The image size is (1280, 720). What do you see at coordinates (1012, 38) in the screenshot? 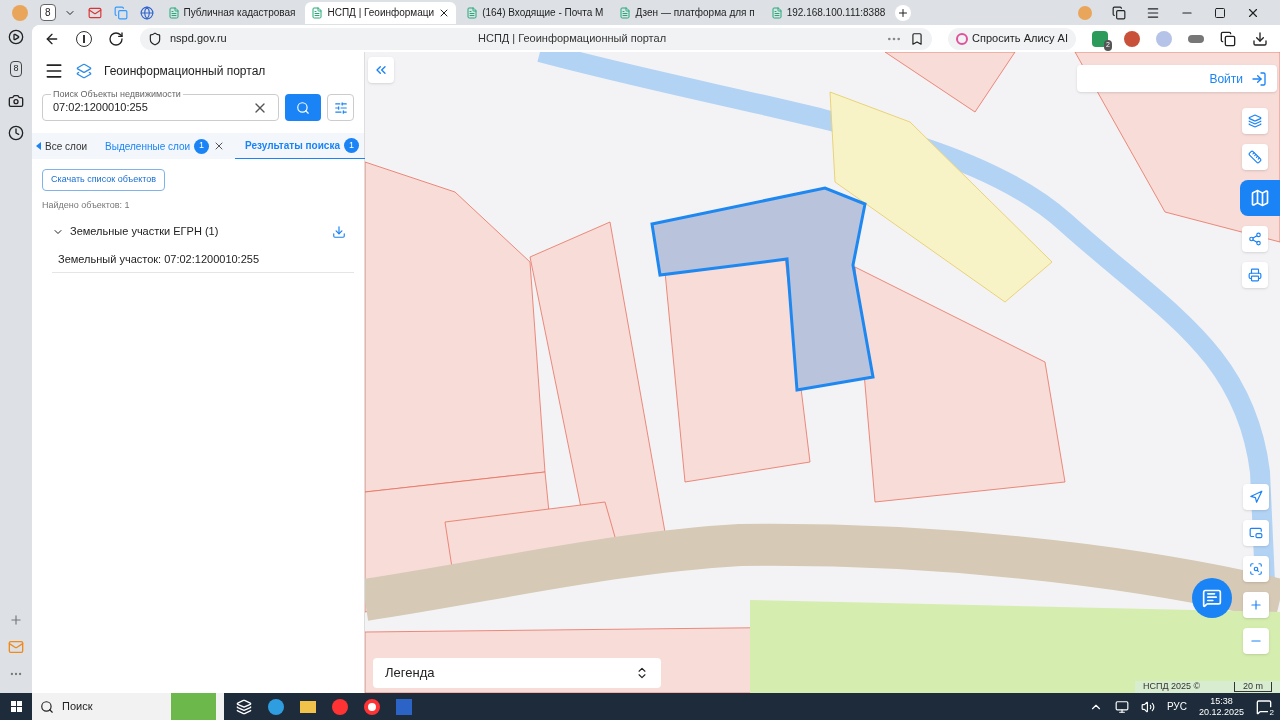
I see `alice-button: Спросить Алису AI` at bounding box center [1012, 38].